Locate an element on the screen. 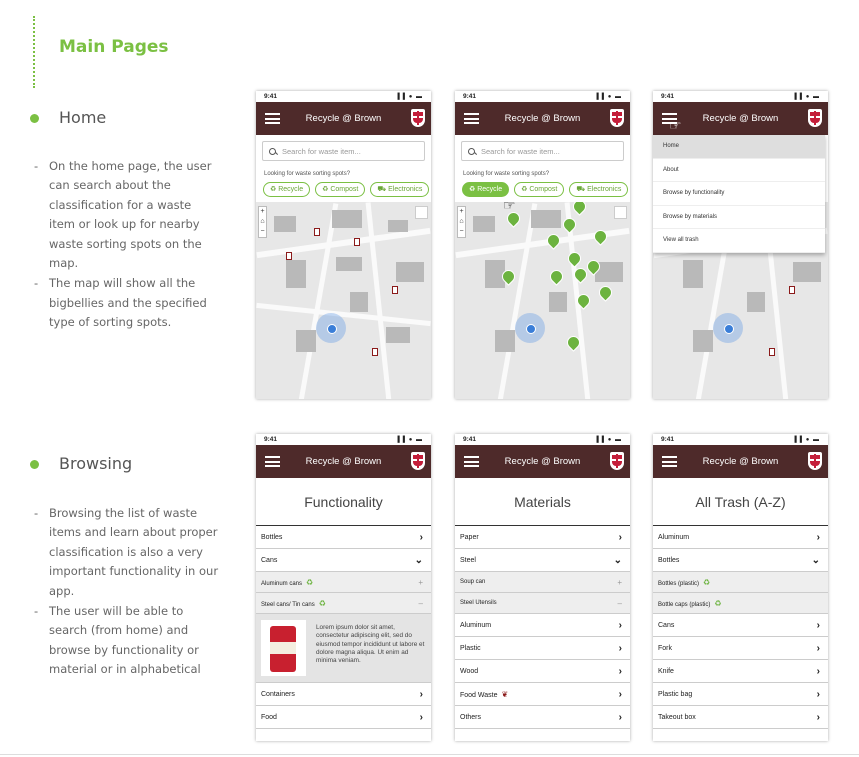 Image resolution: width=859 pixels, height=757 pixels. search-icon is located at coordinates (272, 151).